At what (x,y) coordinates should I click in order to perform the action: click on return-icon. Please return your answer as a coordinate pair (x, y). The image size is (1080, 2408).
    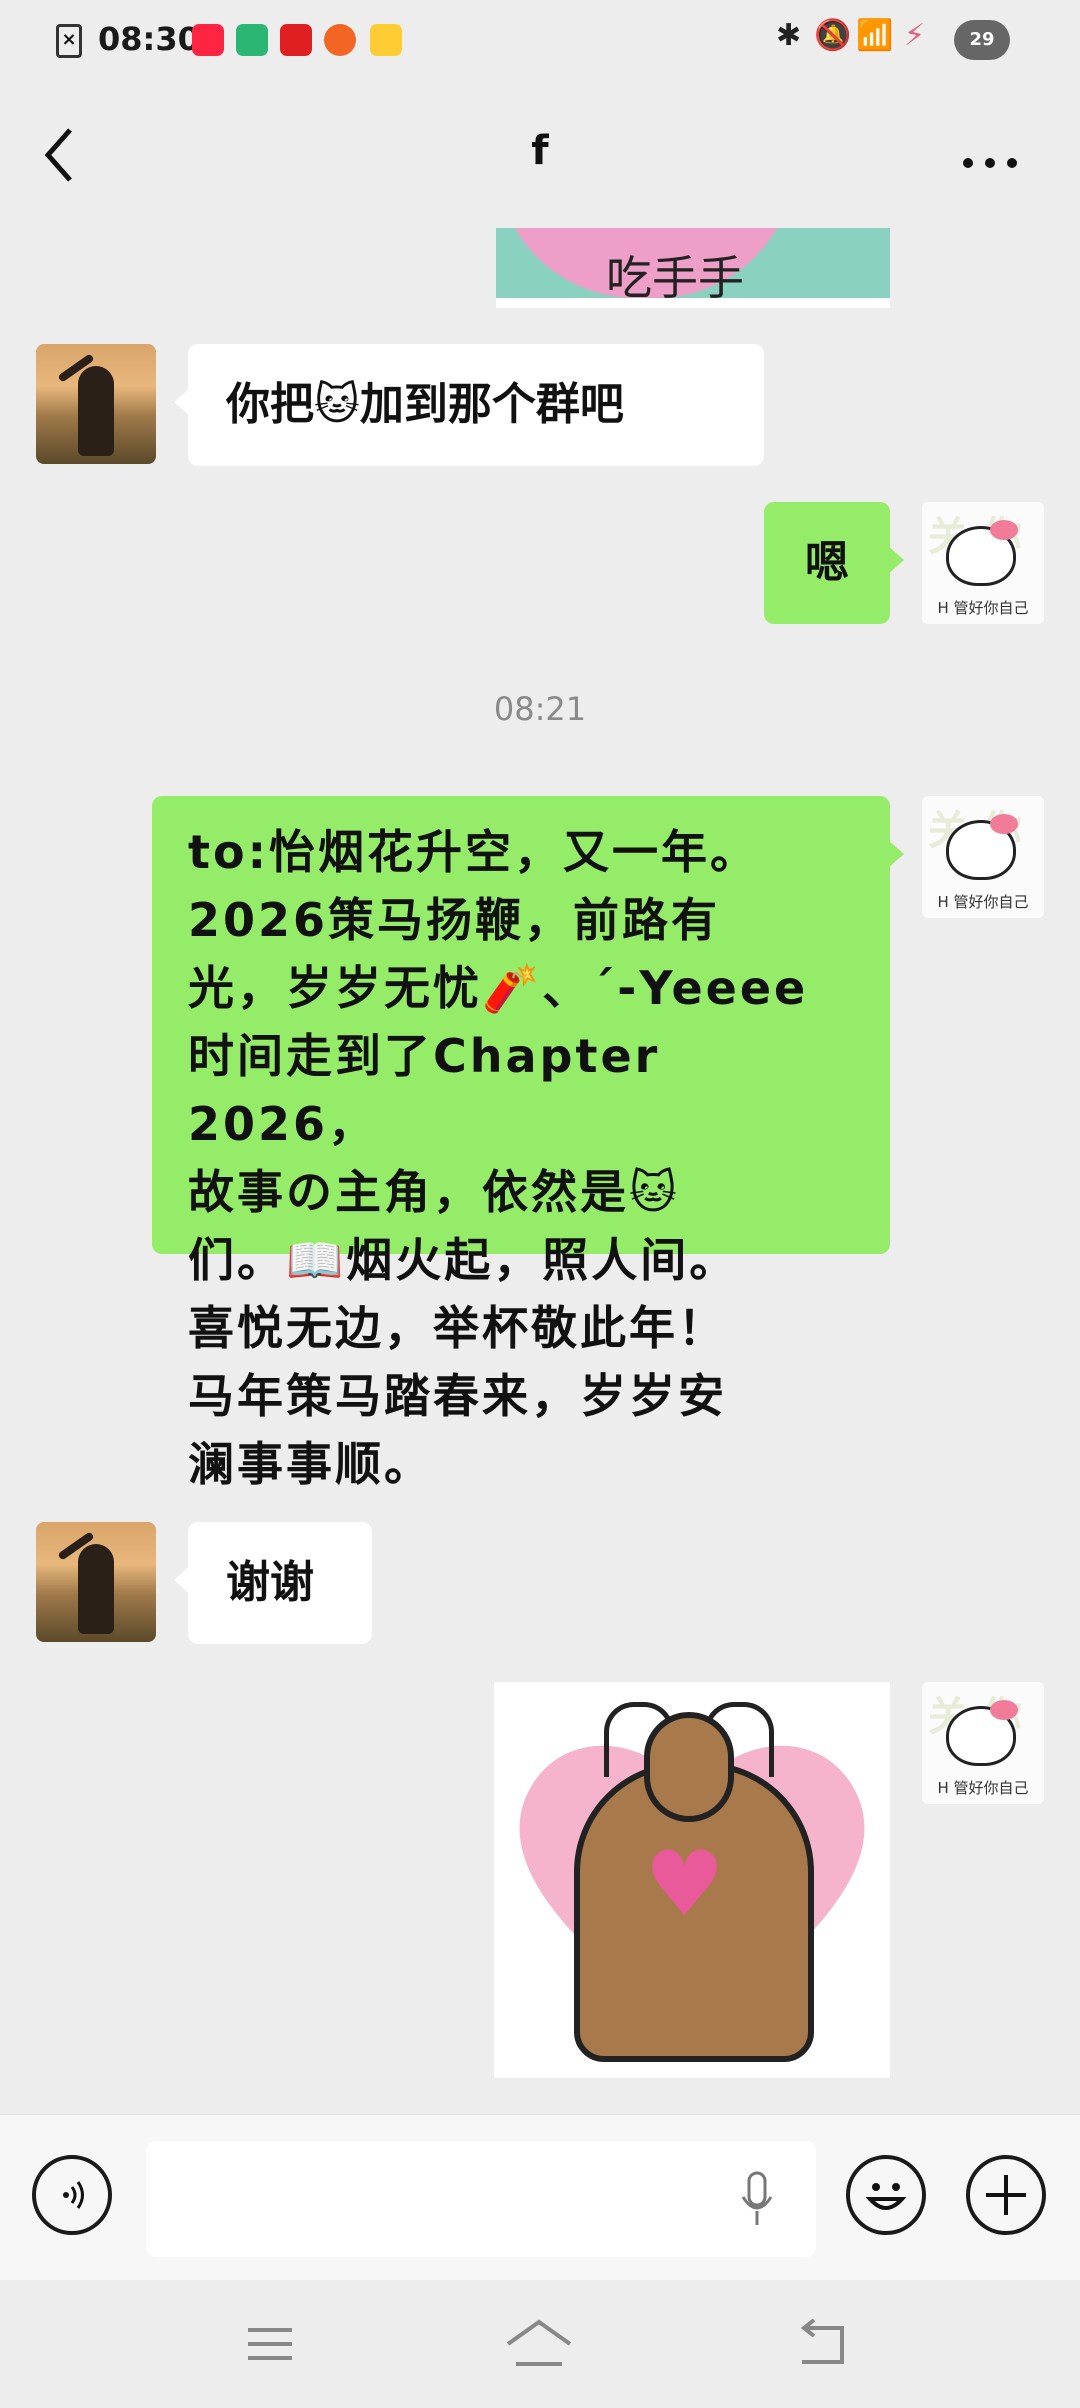
    Looking at the image, I should click on (822, 2341).